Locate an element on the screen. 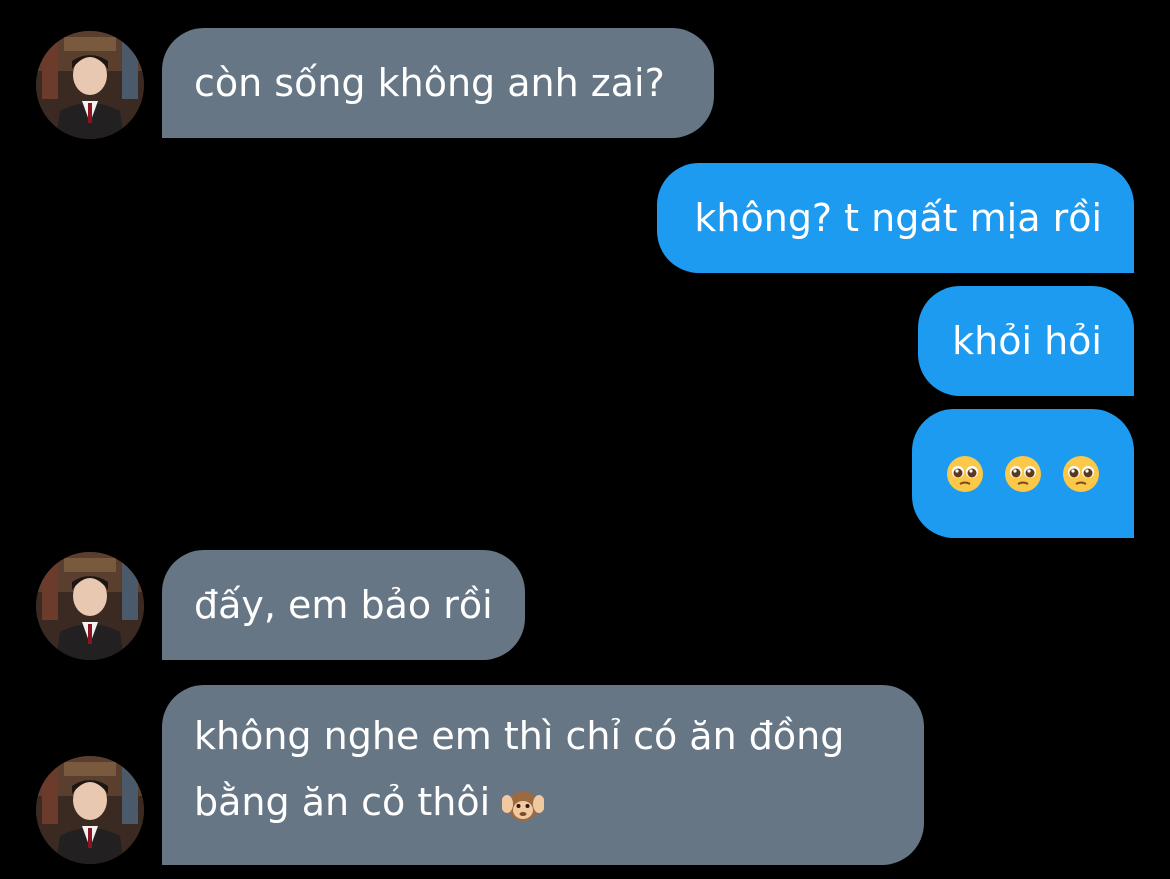 This screenshot has height=879, width=1170. message-bubble-outgoing: không? t ngất mịa rồi is located at coordinates (895, 218).